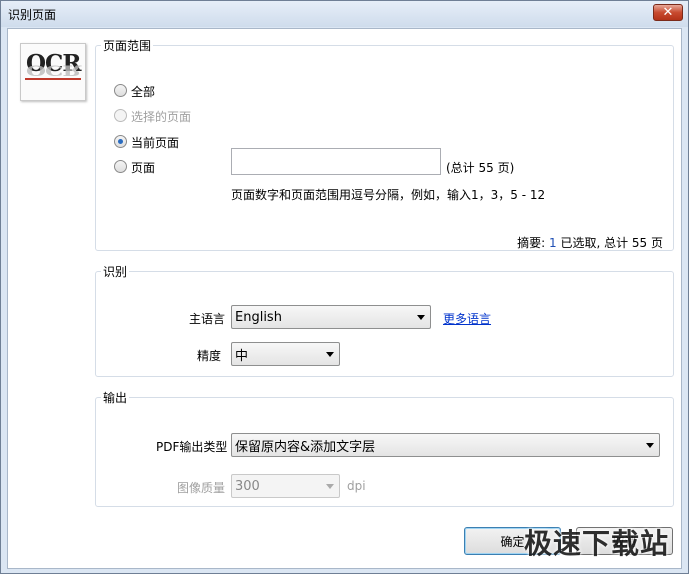 The width and height of the screenshot is (689, 574). Describe the element at coordinates (336, 161) in the screenshot. I see `pages-input` at that location.